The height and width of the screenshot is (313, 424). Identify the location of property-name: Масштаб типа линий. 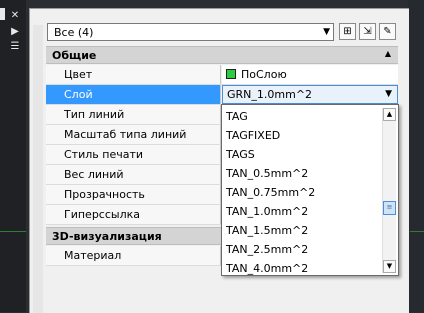
(133, 134).